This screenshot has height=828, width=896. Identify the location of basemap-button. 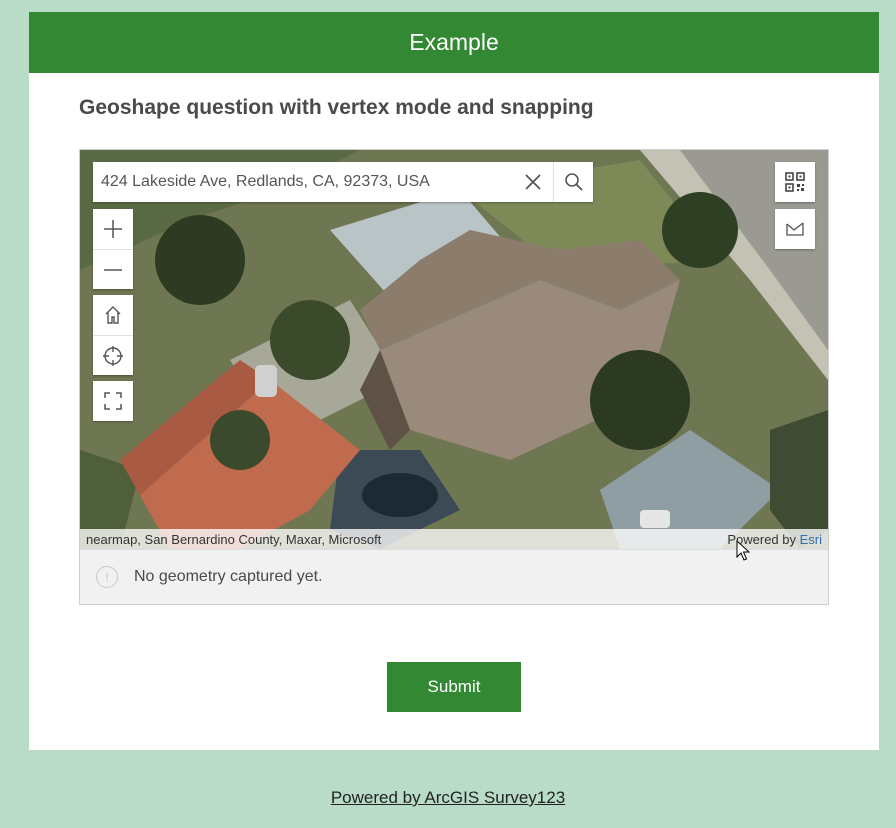
(795, 229).